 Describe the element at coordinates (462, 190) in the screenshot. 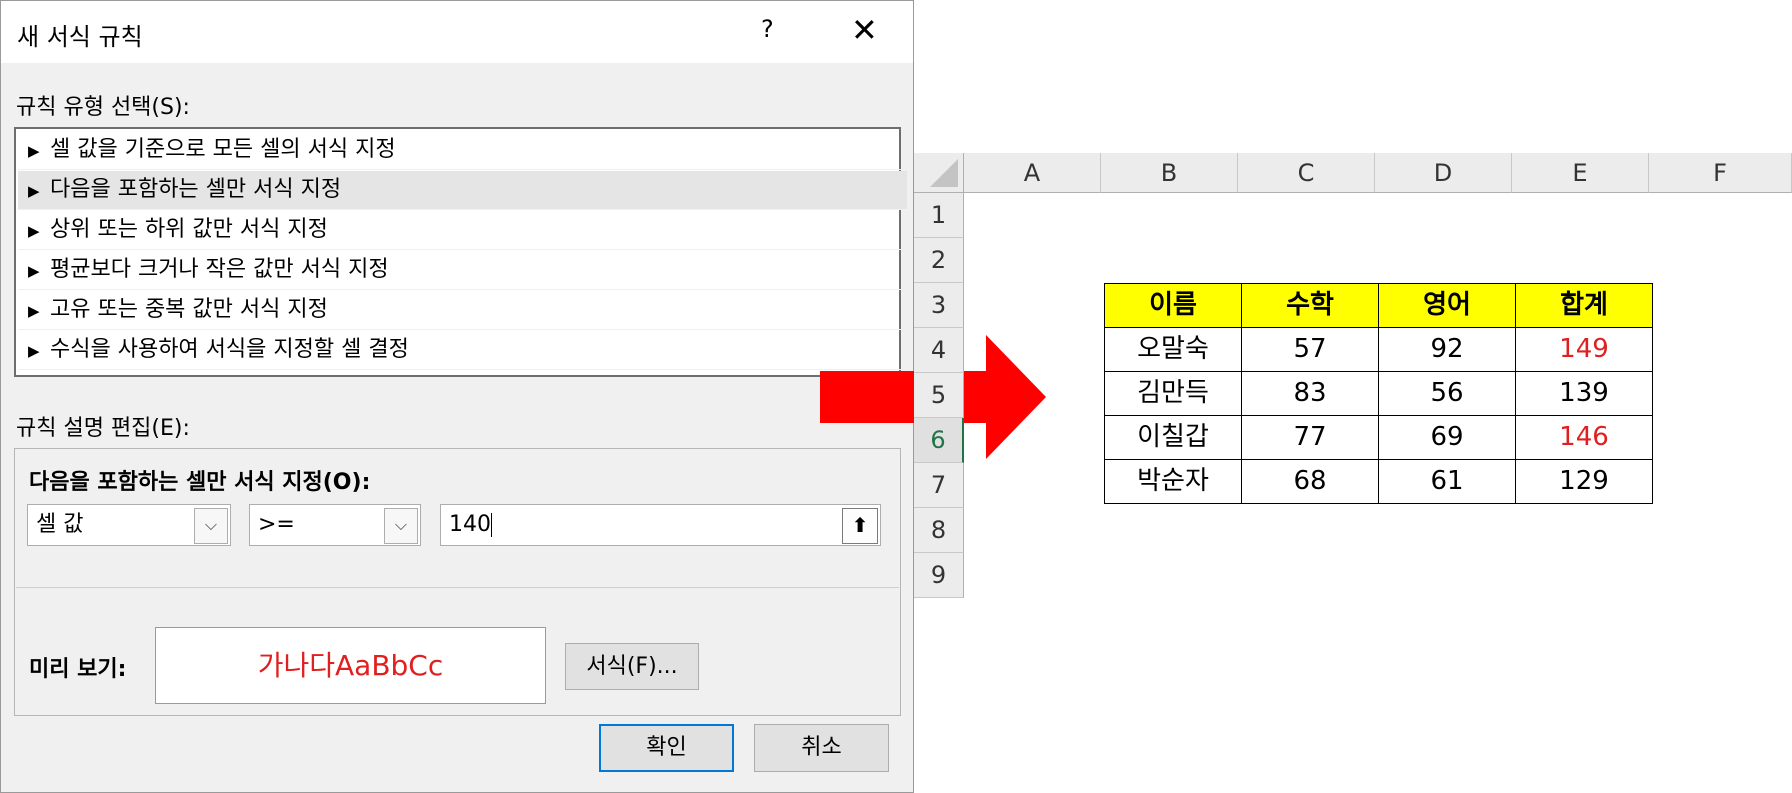

I see `rule-type-item-selected: ▶ 다음을 포함하는 셀만 서식 지정` at that location.